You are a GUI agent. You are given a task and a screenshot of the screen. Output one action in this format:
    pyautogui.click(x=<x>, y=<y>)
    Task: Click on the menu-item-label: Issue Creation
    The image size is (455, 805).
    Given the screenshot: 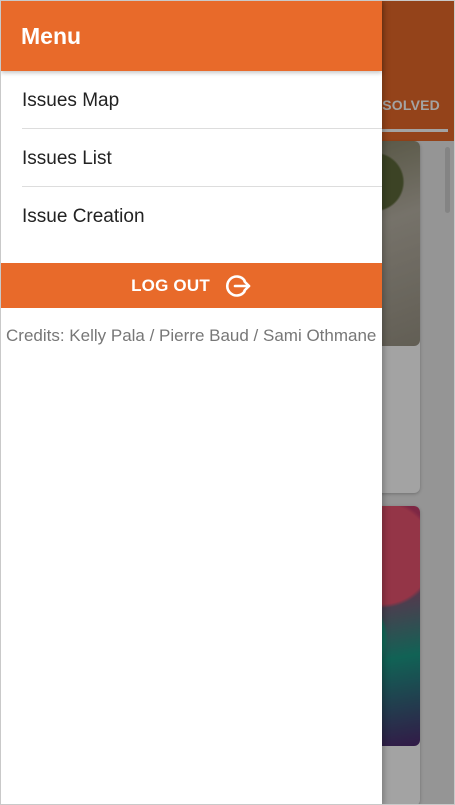 What is the action you would take?
    pyautogui.click(x=83, y=216)
    